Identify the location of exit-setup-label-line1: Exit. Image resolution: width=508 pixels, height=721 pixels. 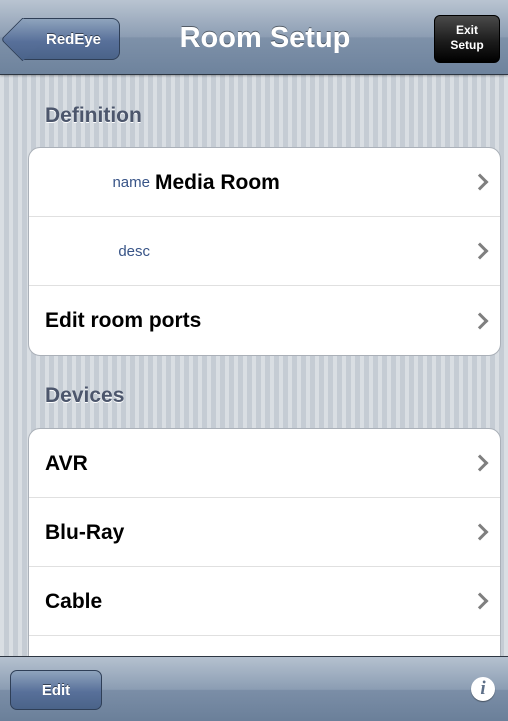
(466, 30).